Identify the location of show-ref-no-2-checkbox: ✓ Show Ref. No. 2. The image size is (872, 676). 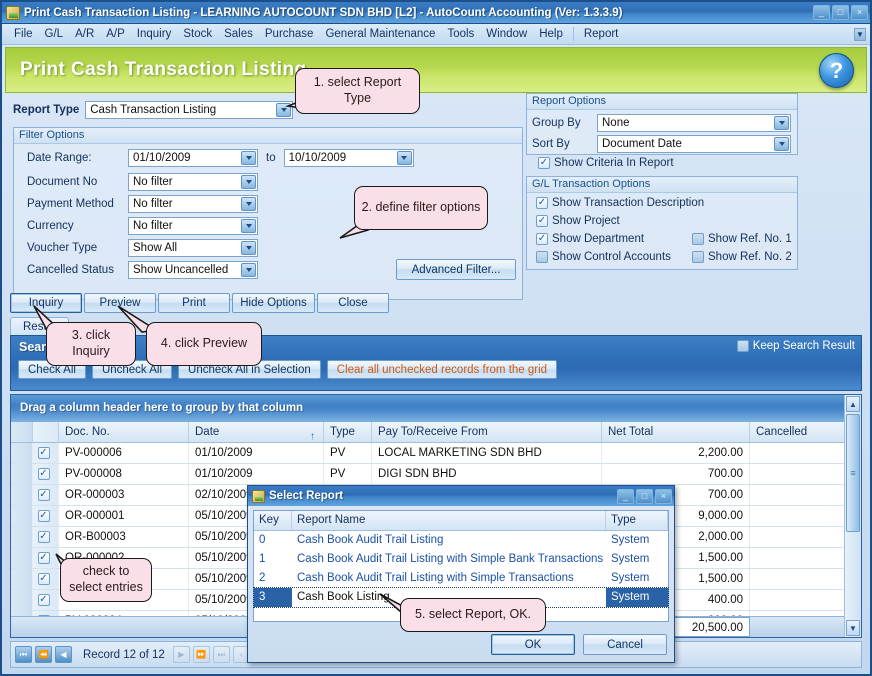
(742, 257).